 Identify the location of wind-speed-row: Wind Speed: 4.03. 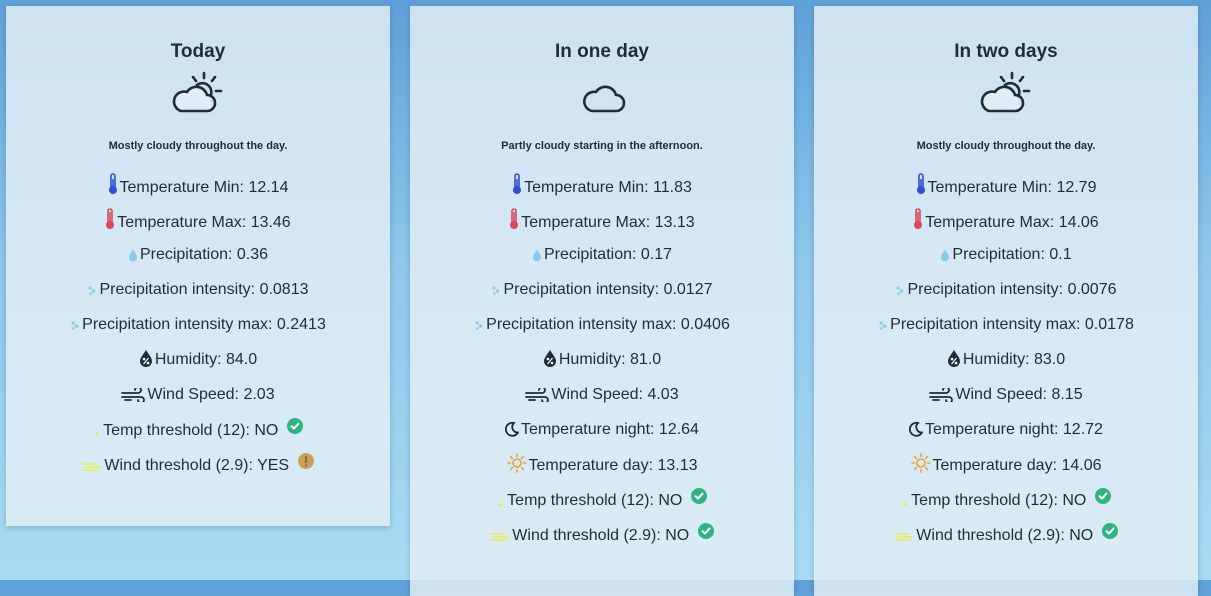
(602, 400).